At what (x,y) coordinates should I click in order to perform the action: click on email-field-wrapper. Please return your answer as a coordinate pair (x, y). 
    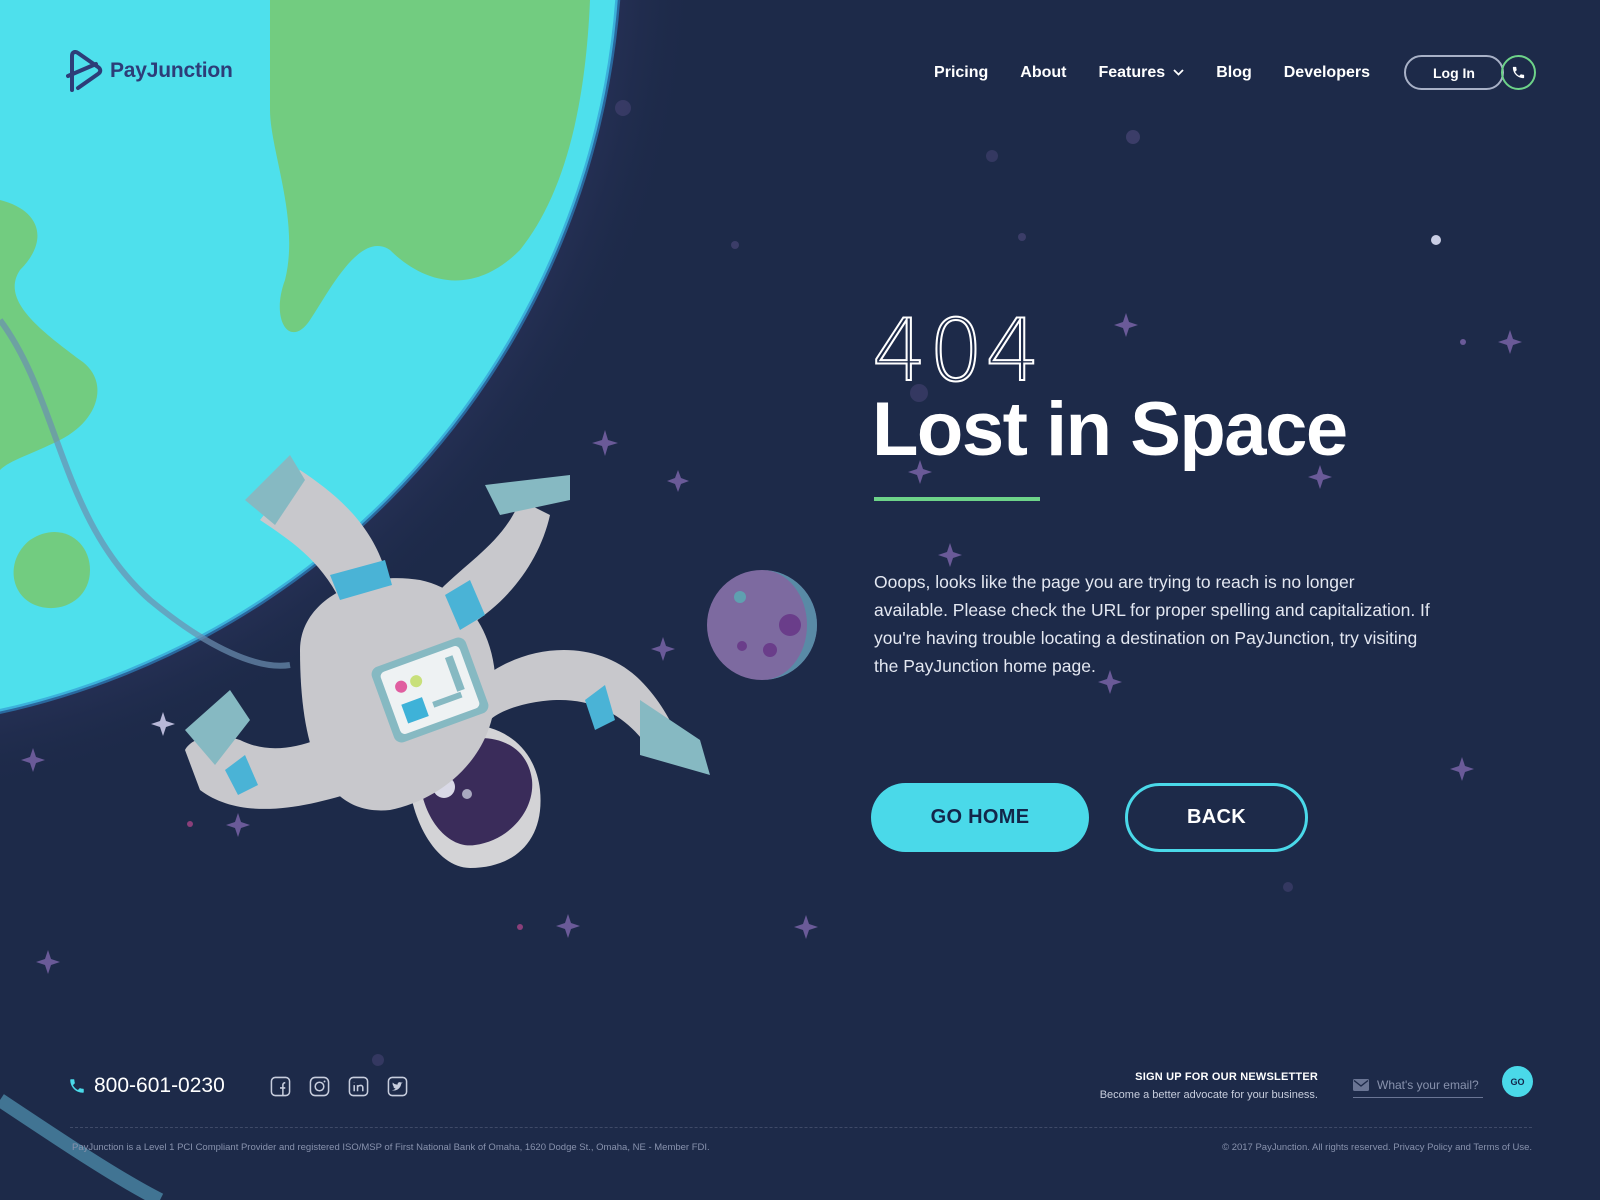
    Looking at the image, I should click on (1418, 1085).